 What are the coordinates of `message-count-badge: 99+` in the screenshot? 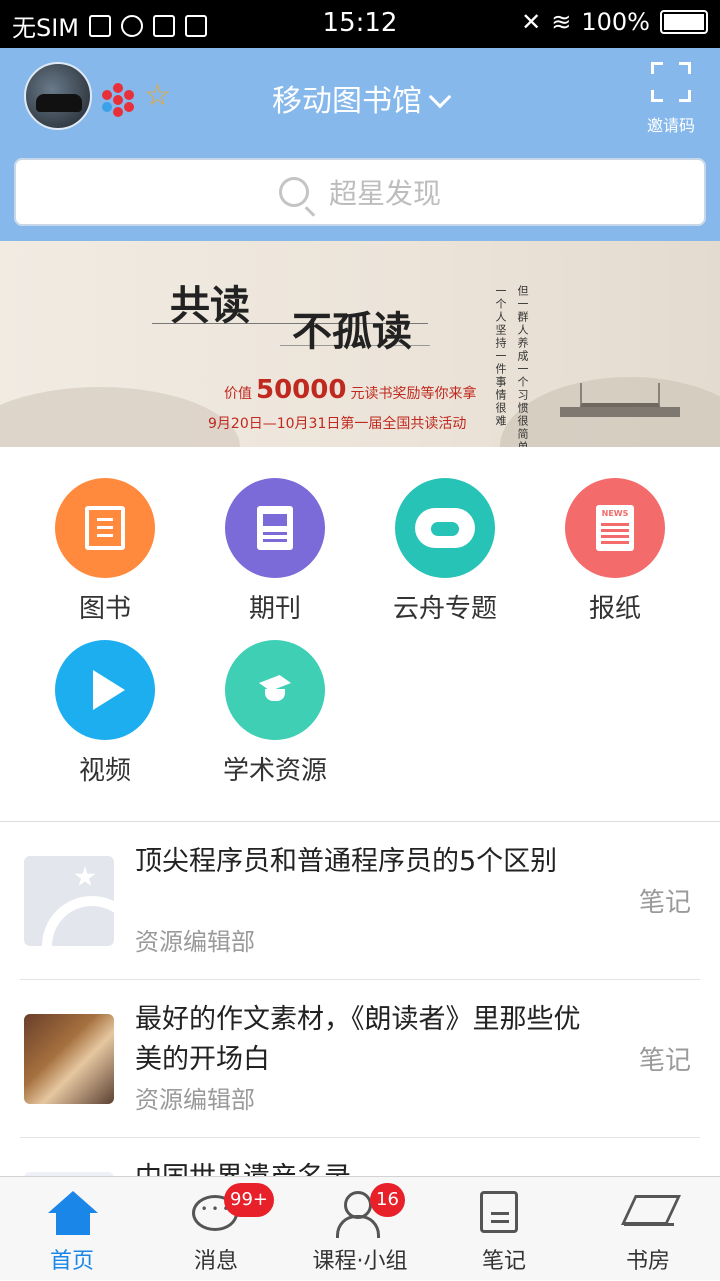 It's located at (249, 1200).